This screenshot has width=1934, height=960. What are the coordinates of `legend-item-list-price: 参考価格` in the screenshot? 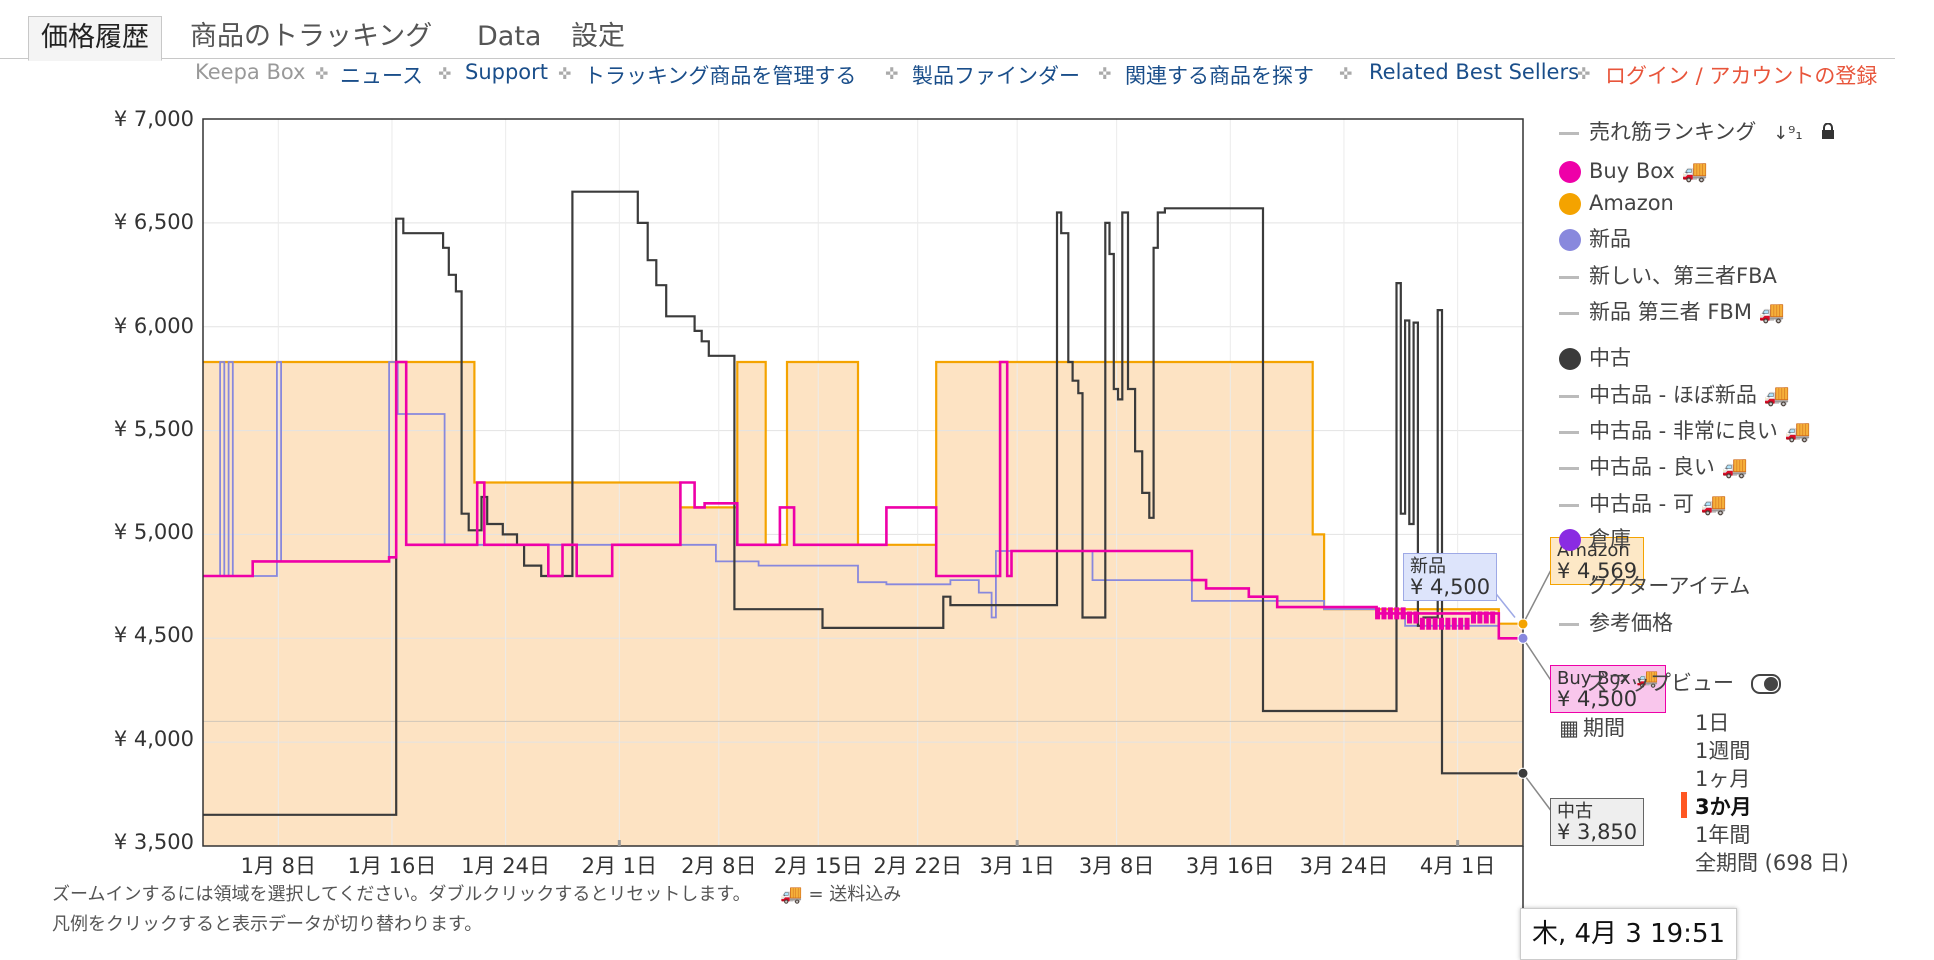 It's located at (1614, 622).